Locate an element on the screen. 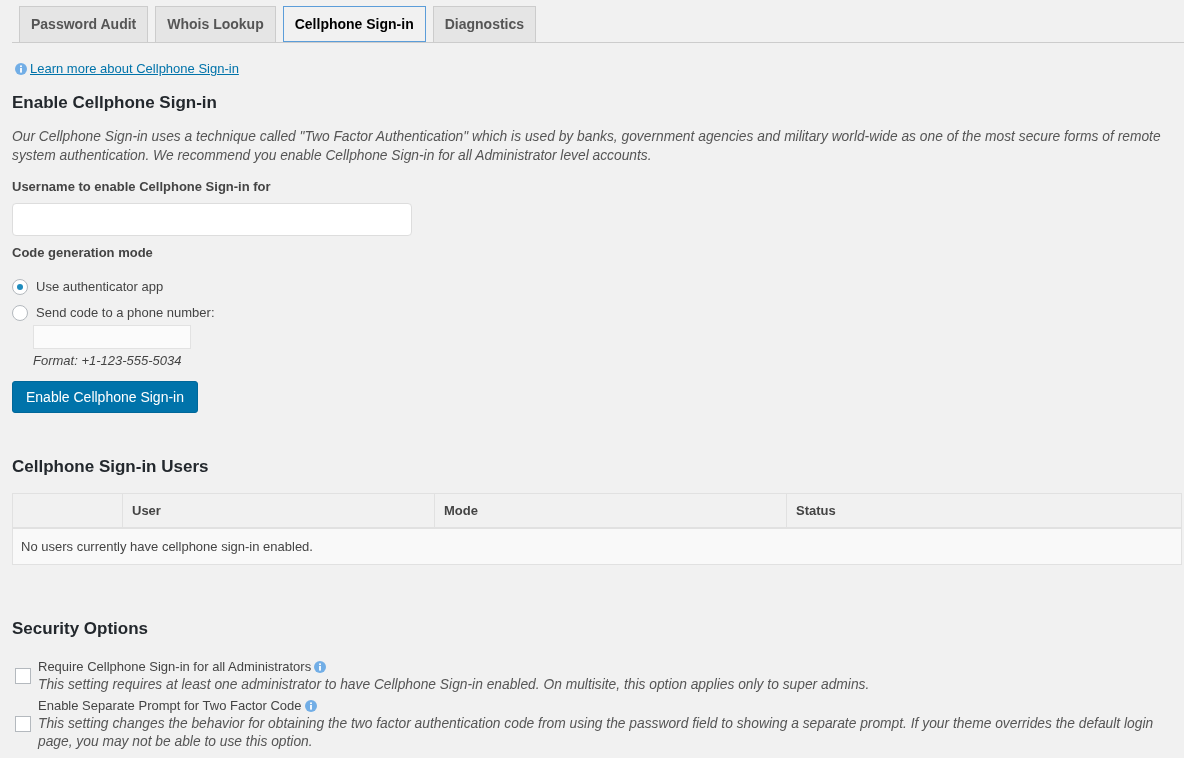 This screenshot has width=1184, height=758. section-heading: Cellphone Sign-in Users is located at coordinates (110, 467).